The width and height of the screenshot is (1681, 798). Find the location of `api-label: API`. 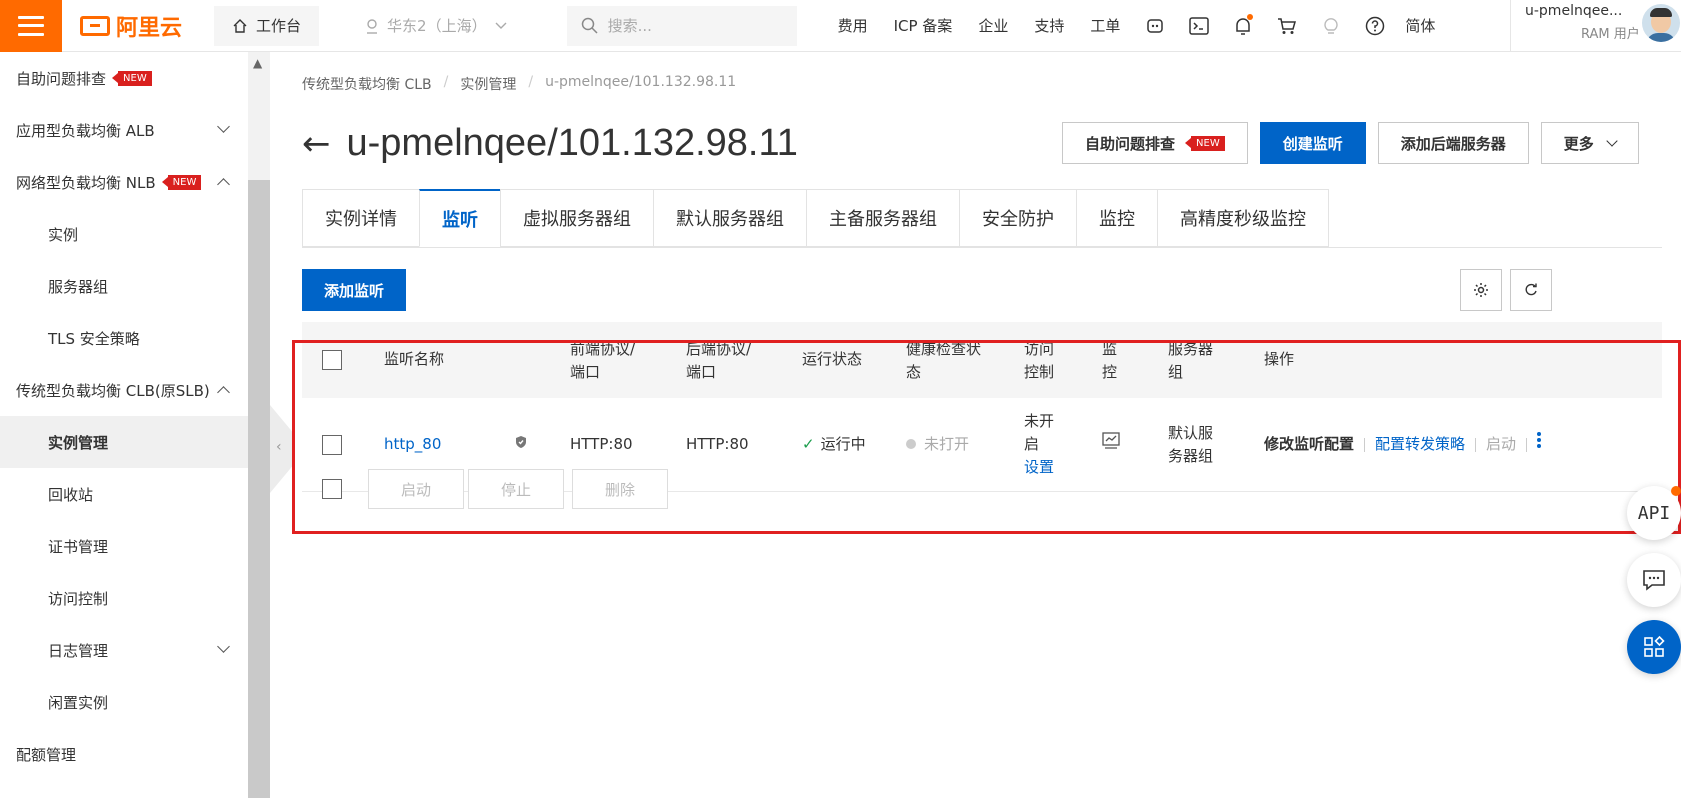

api-label: API is located at coordinates (1654, 513).